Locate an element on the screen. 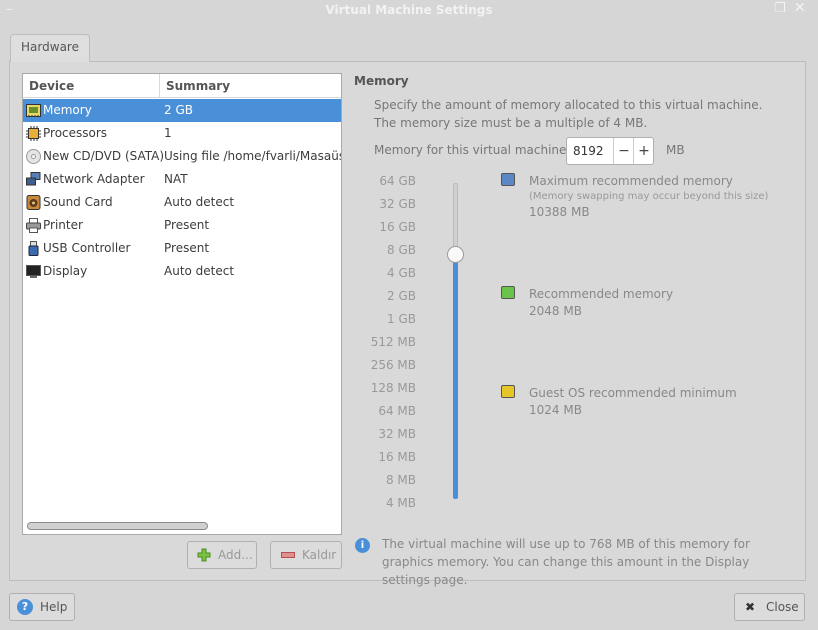 This screenshot has height=630, width=818. printer-icon is located at coordinates (33, 225).